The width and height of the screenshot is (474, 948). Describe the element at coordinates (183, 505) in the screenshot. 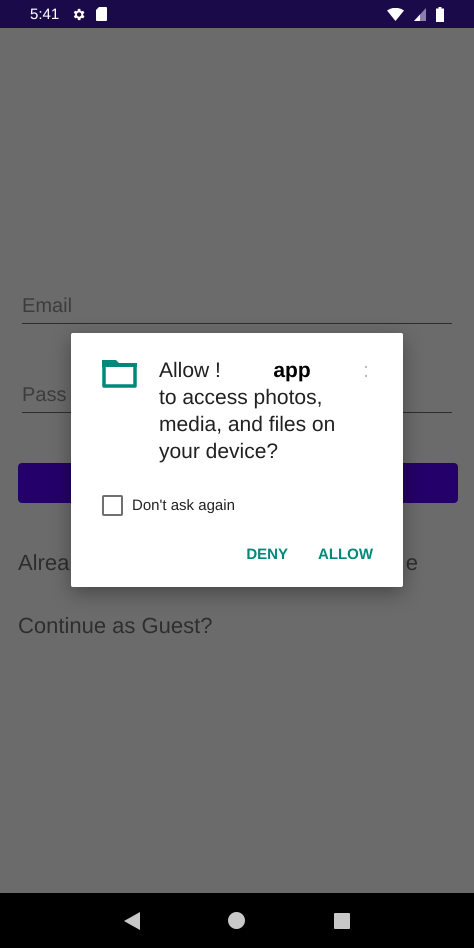

I see `checkbox-label: Don't ask again` at that location.